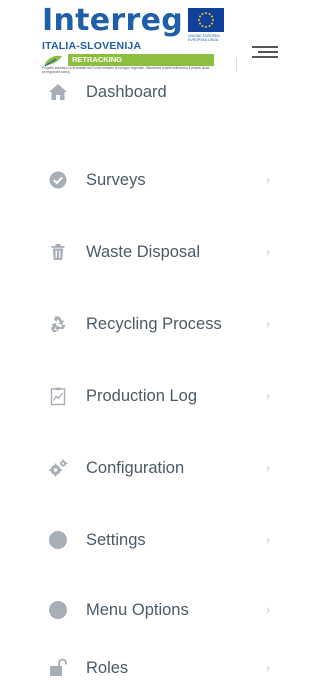  Describe the element at coordinates (143, 252) in the screenshot. I see `sidebar-item-label: Waste Disposal` at that location.